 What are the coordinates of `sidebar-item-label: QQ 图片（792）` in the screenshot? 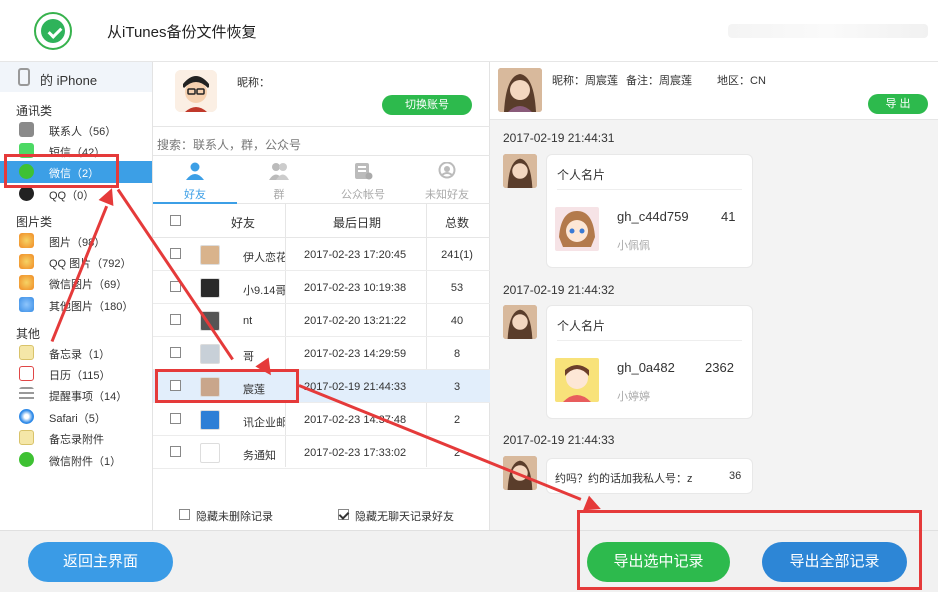 It's located at (90, 264).